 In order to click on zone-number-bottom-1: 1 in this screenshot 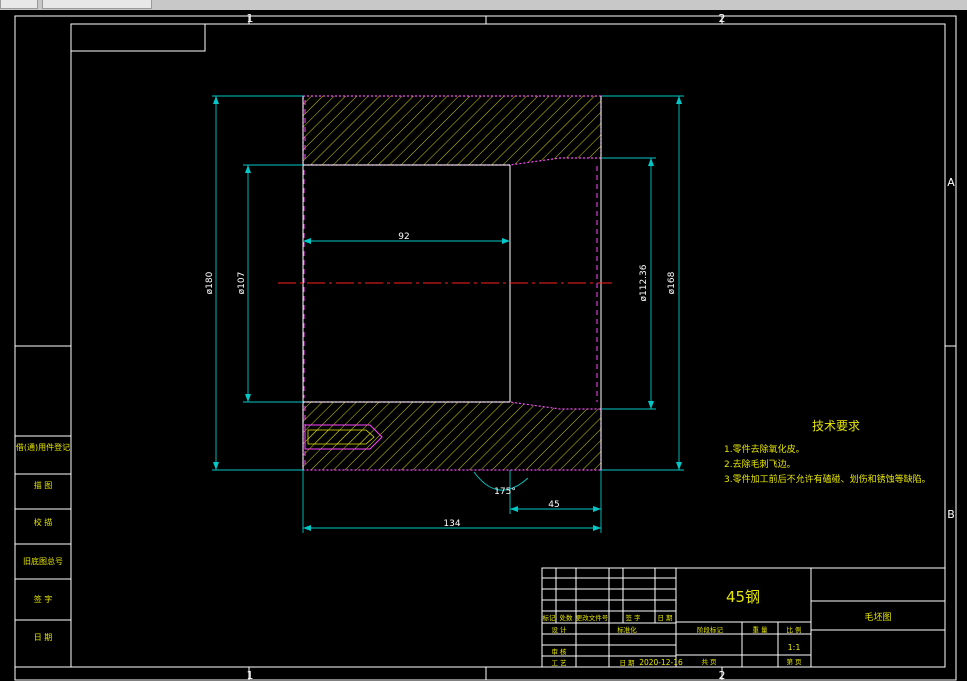, I will do `click(250, 675)`.